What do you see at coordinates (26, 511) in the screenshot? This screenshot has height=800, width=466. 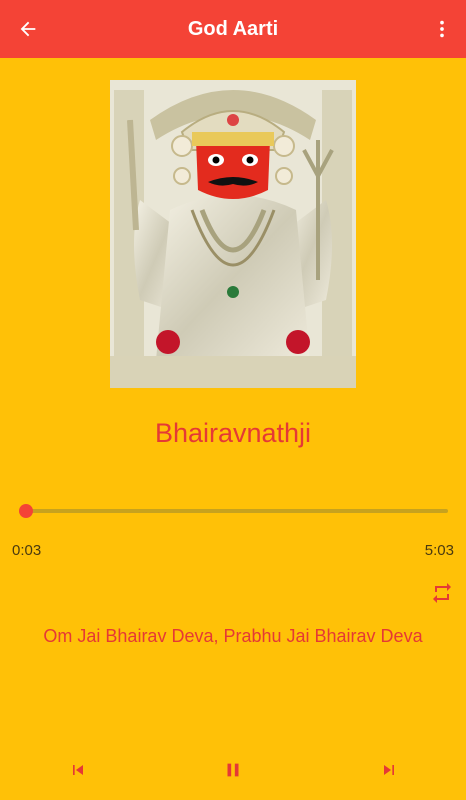 I see `seek-thumb` at bounding box center [26, 511].